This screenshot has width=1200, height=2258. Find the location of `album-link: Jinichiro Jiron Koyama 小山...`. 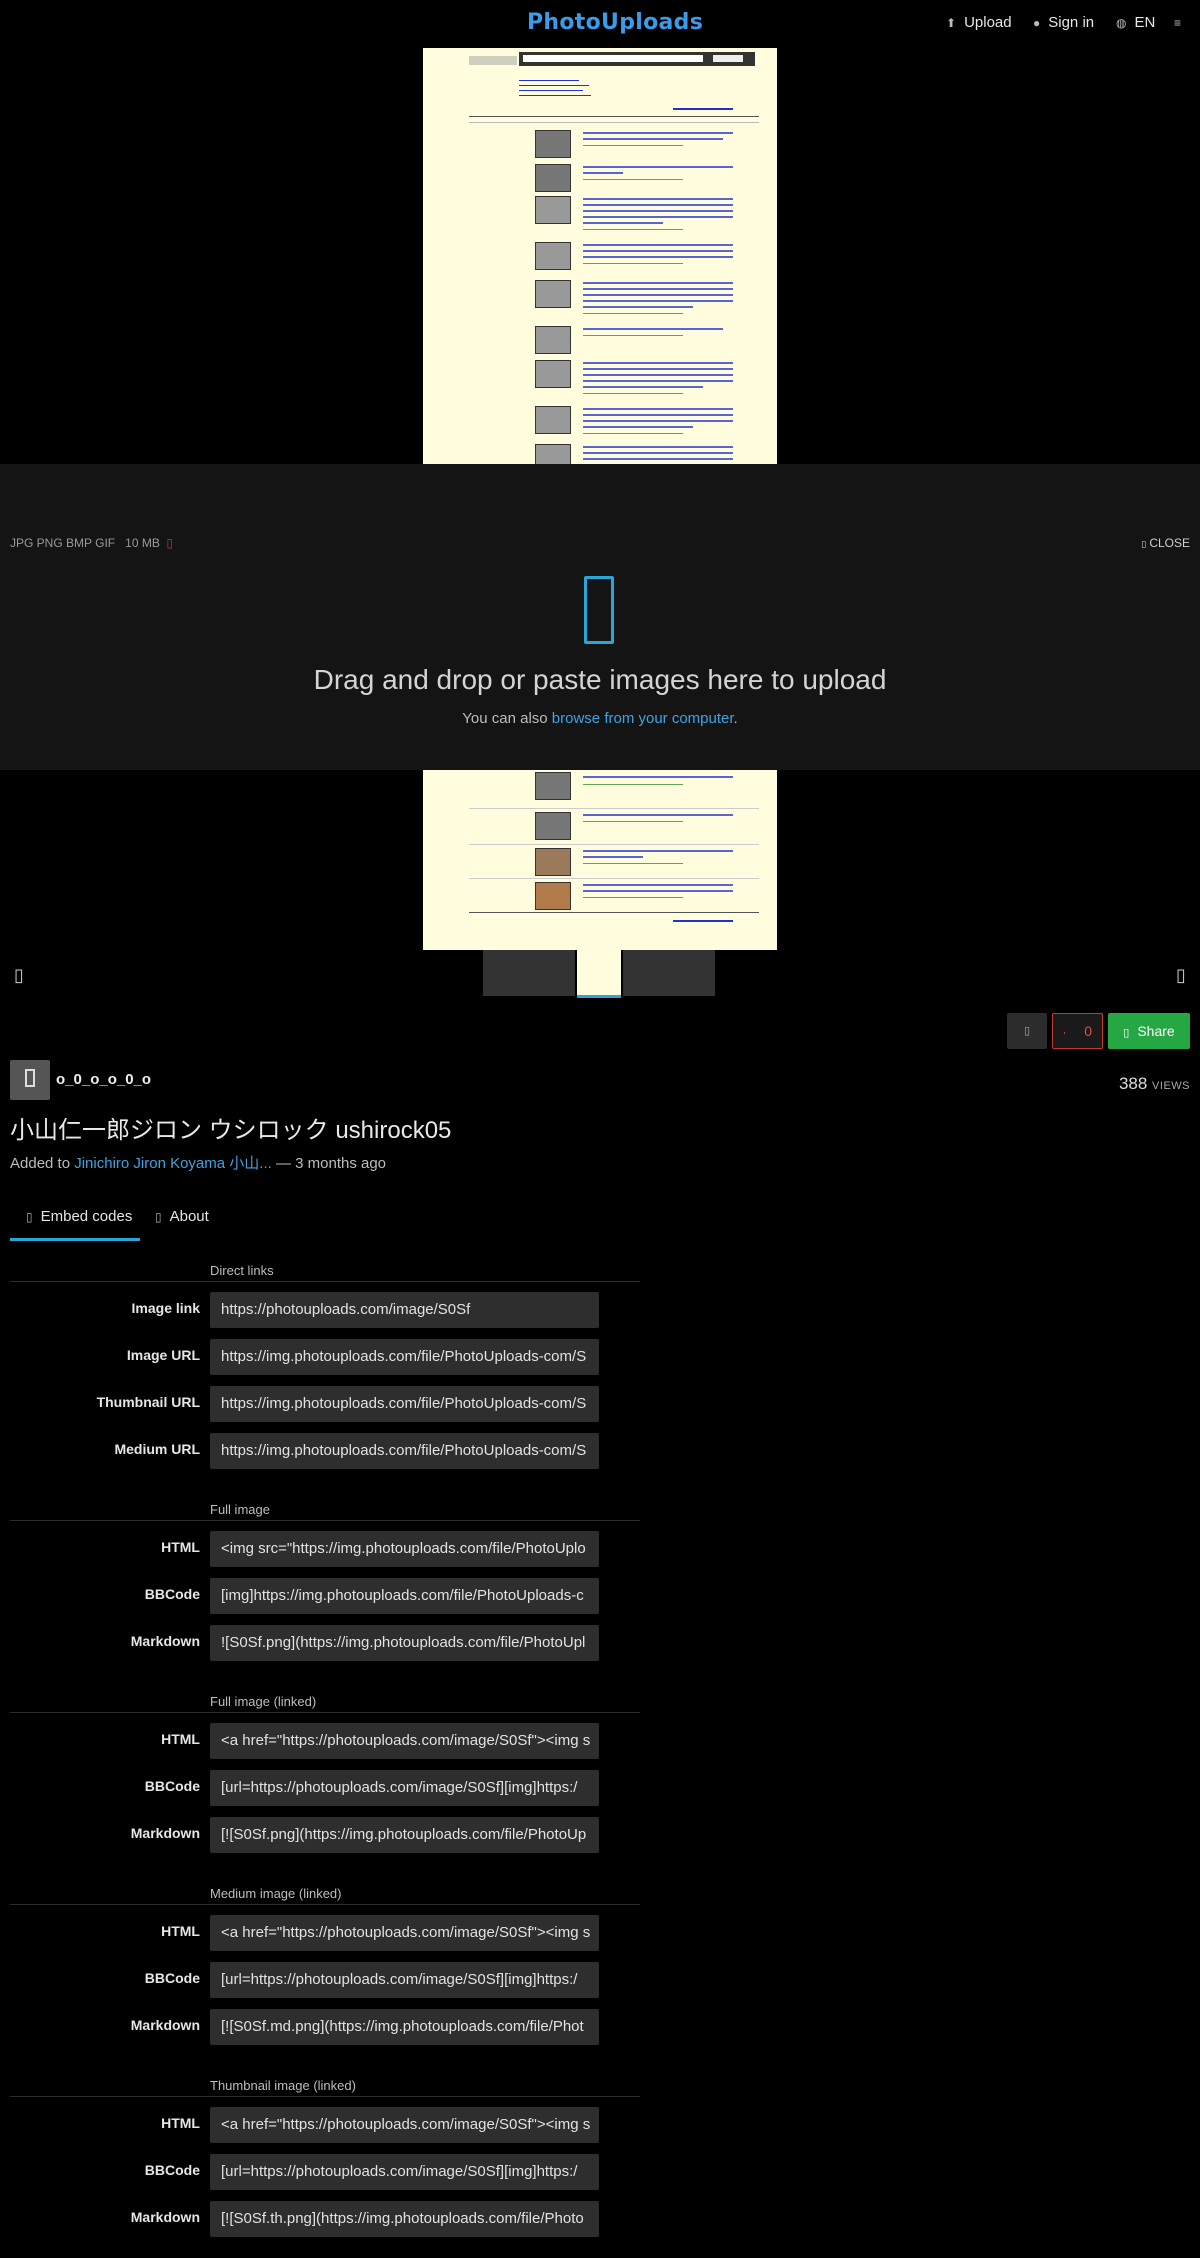

album-link: Jinichiro Jiron Koyama 小山... is located at coordinates (173, 1163).